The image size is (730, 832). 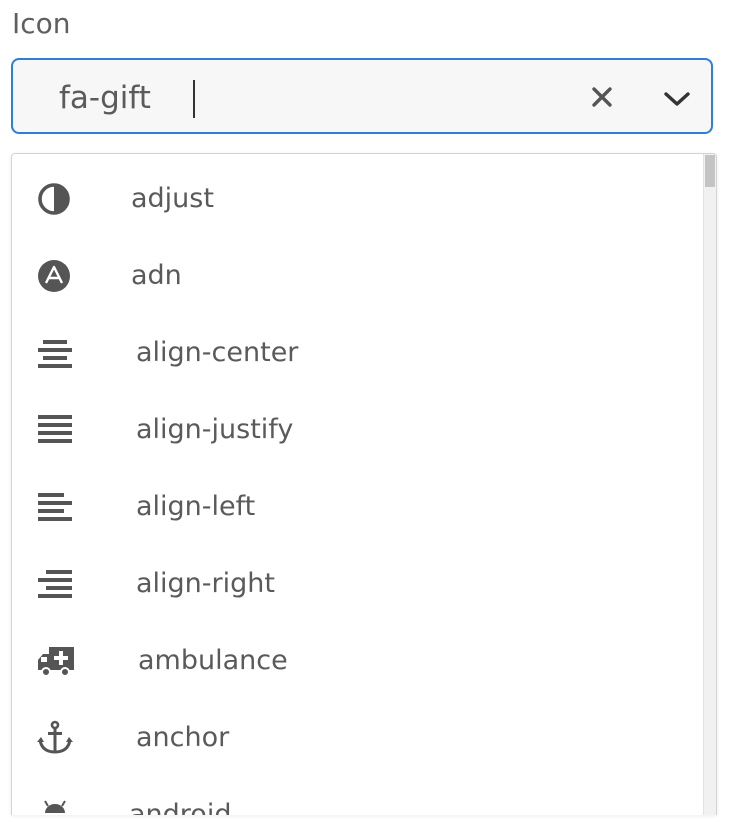 What do you see at coordinates (54, 199) in the screenshot?
I see `adjust-icon` at bounding box center [54, 199].